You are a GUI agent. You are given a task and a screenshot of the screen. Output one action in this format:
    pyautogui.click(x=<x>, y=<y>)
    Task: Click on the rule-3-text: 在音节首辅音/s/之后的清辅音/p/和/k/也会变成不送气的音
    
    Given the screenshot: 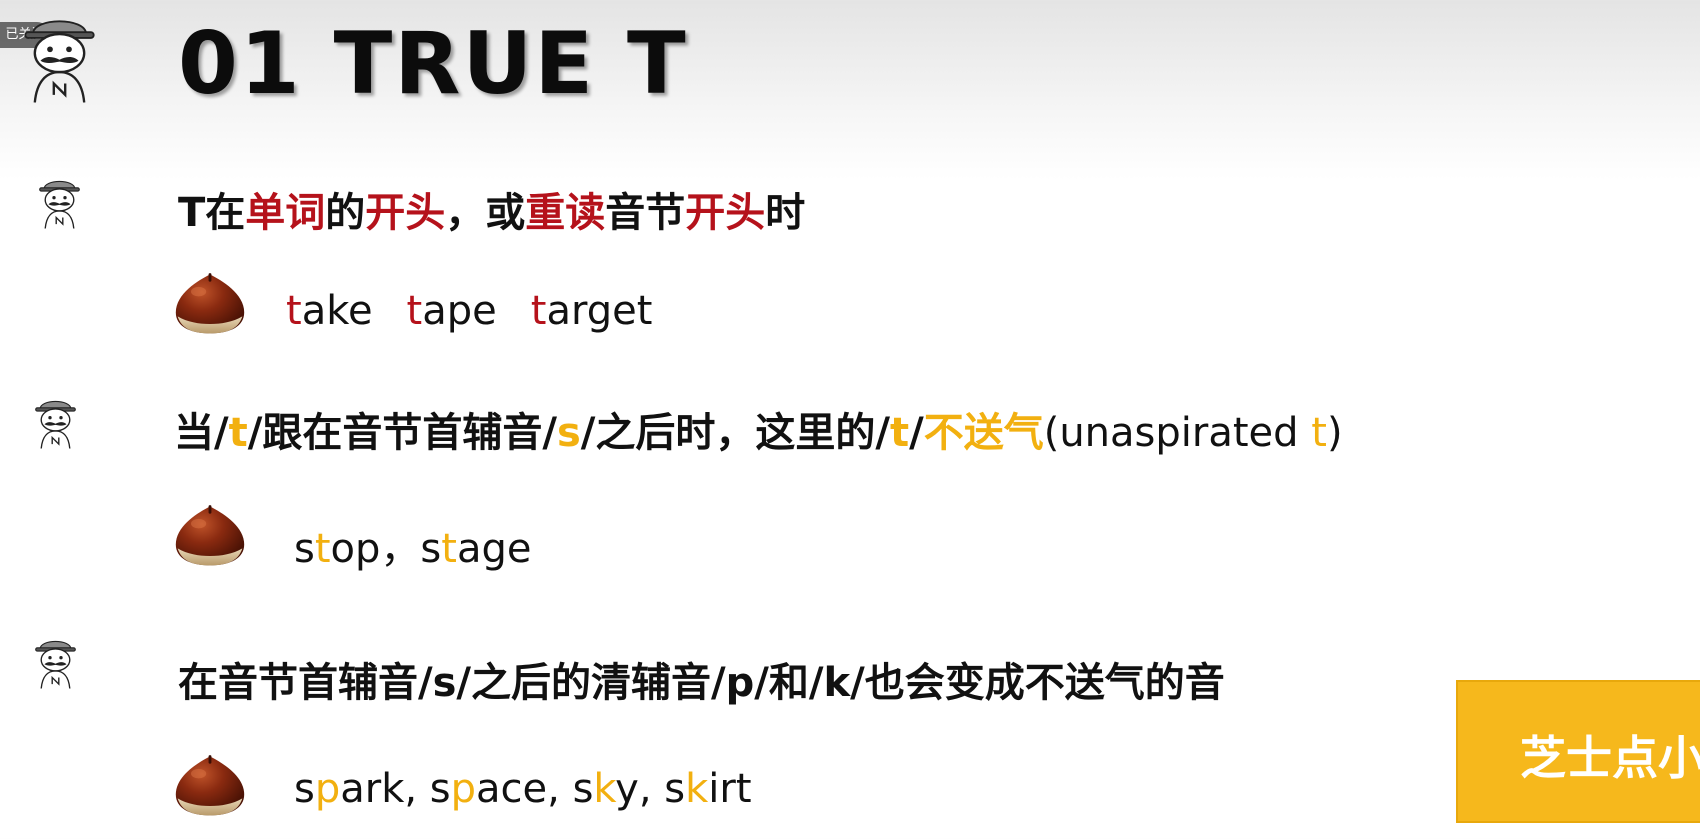 What is the action you would take?
    pyautogui.click(x=701, y=683)
    